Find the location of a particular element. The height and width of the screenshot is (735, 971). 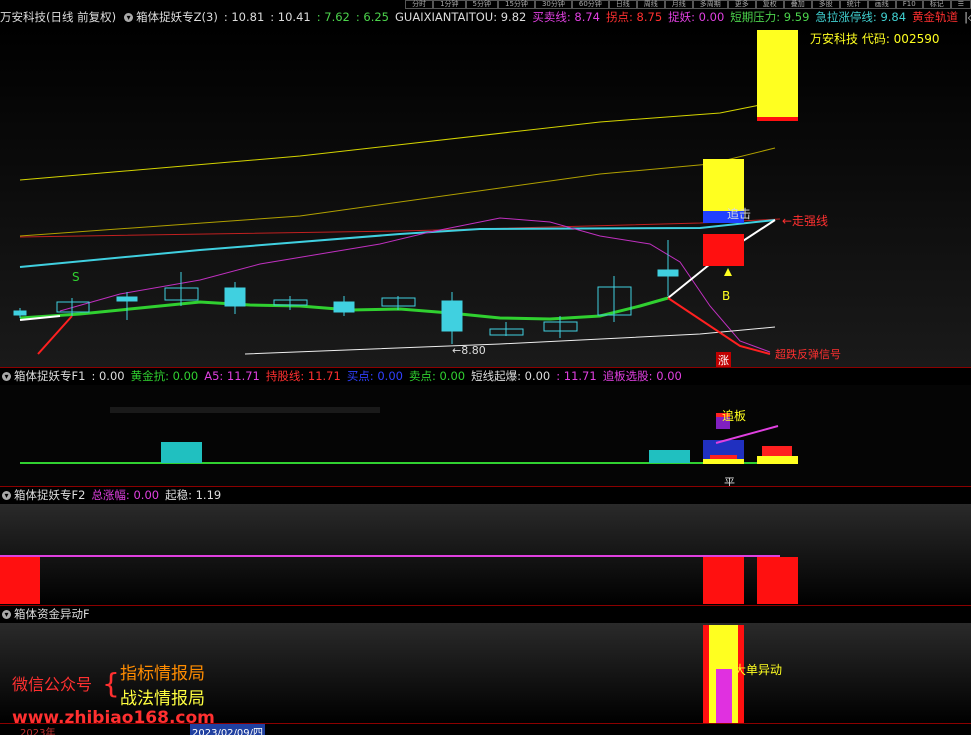

f2-zongzhangfu: 总涨幅: 0.00 is located at coordinates (125, 495).